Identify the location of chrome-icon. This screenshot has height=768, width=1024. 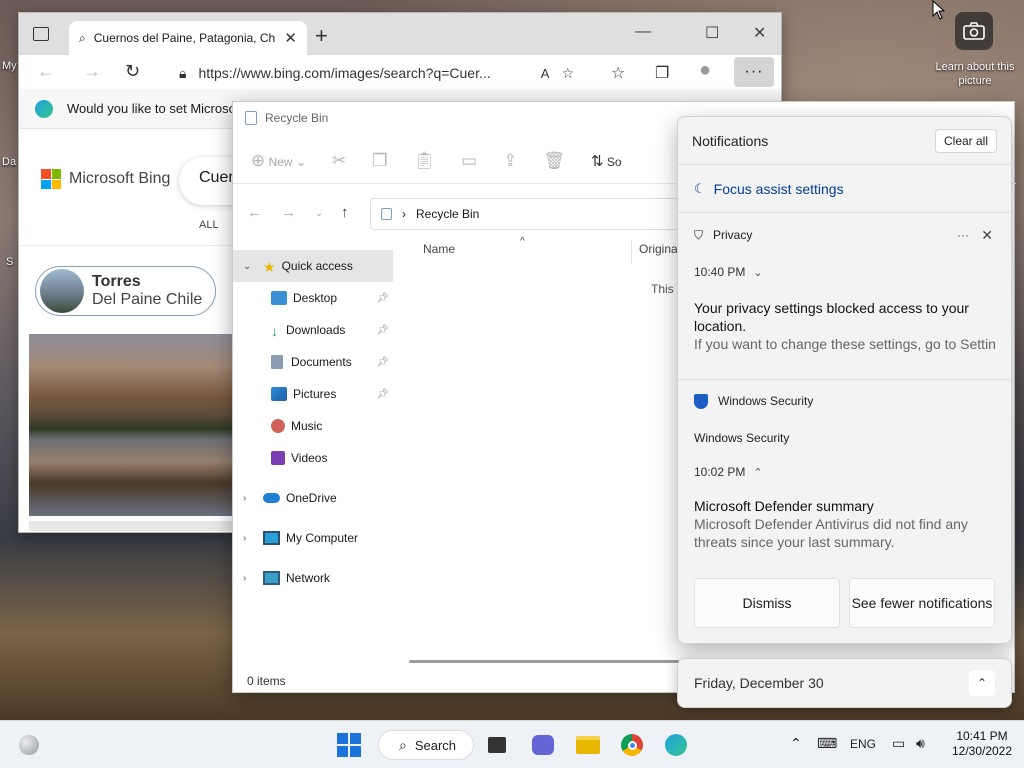
(632, 745).